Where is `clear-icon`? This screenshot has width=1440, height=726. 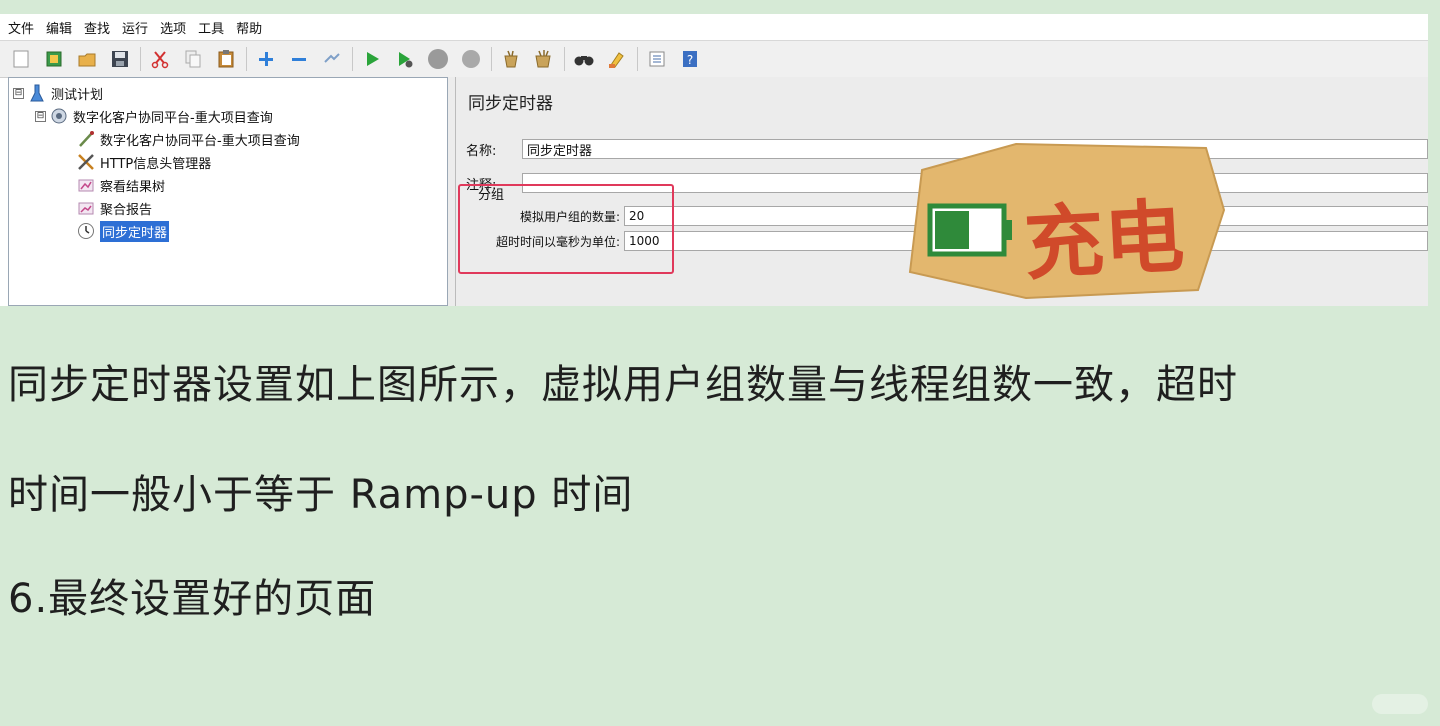 clear-icon is located at coordinates (511, 59).